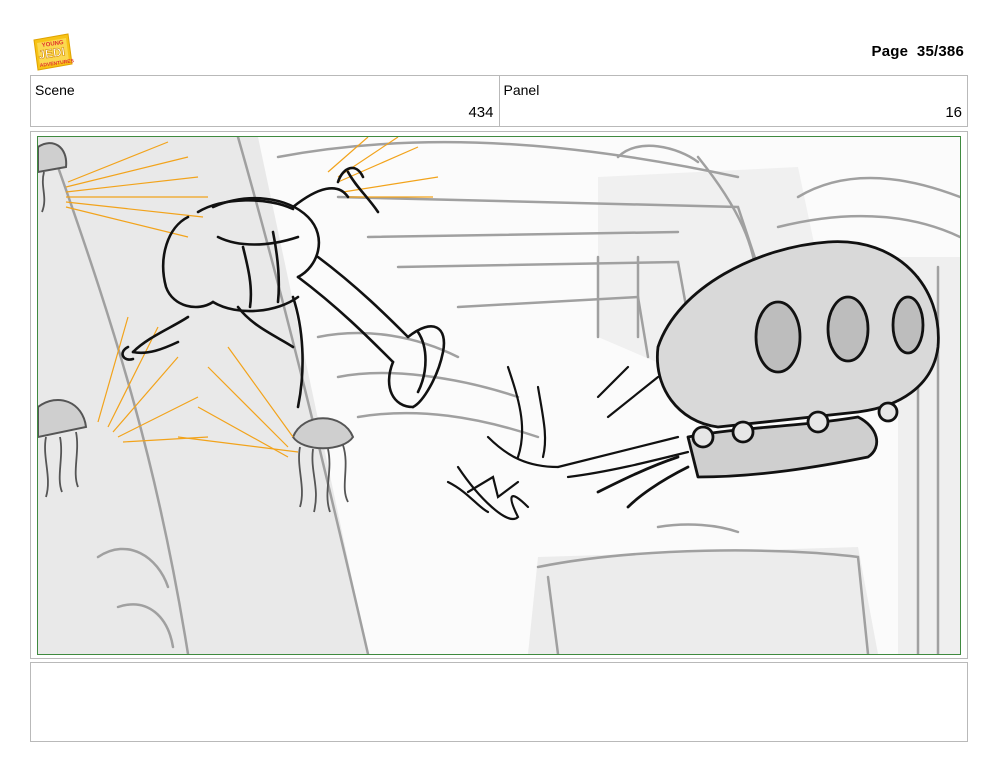 Image resolution: width=1000 pixels, height=773 pixels. I want to click on page-number: Page 35/386, so click(918, 51).